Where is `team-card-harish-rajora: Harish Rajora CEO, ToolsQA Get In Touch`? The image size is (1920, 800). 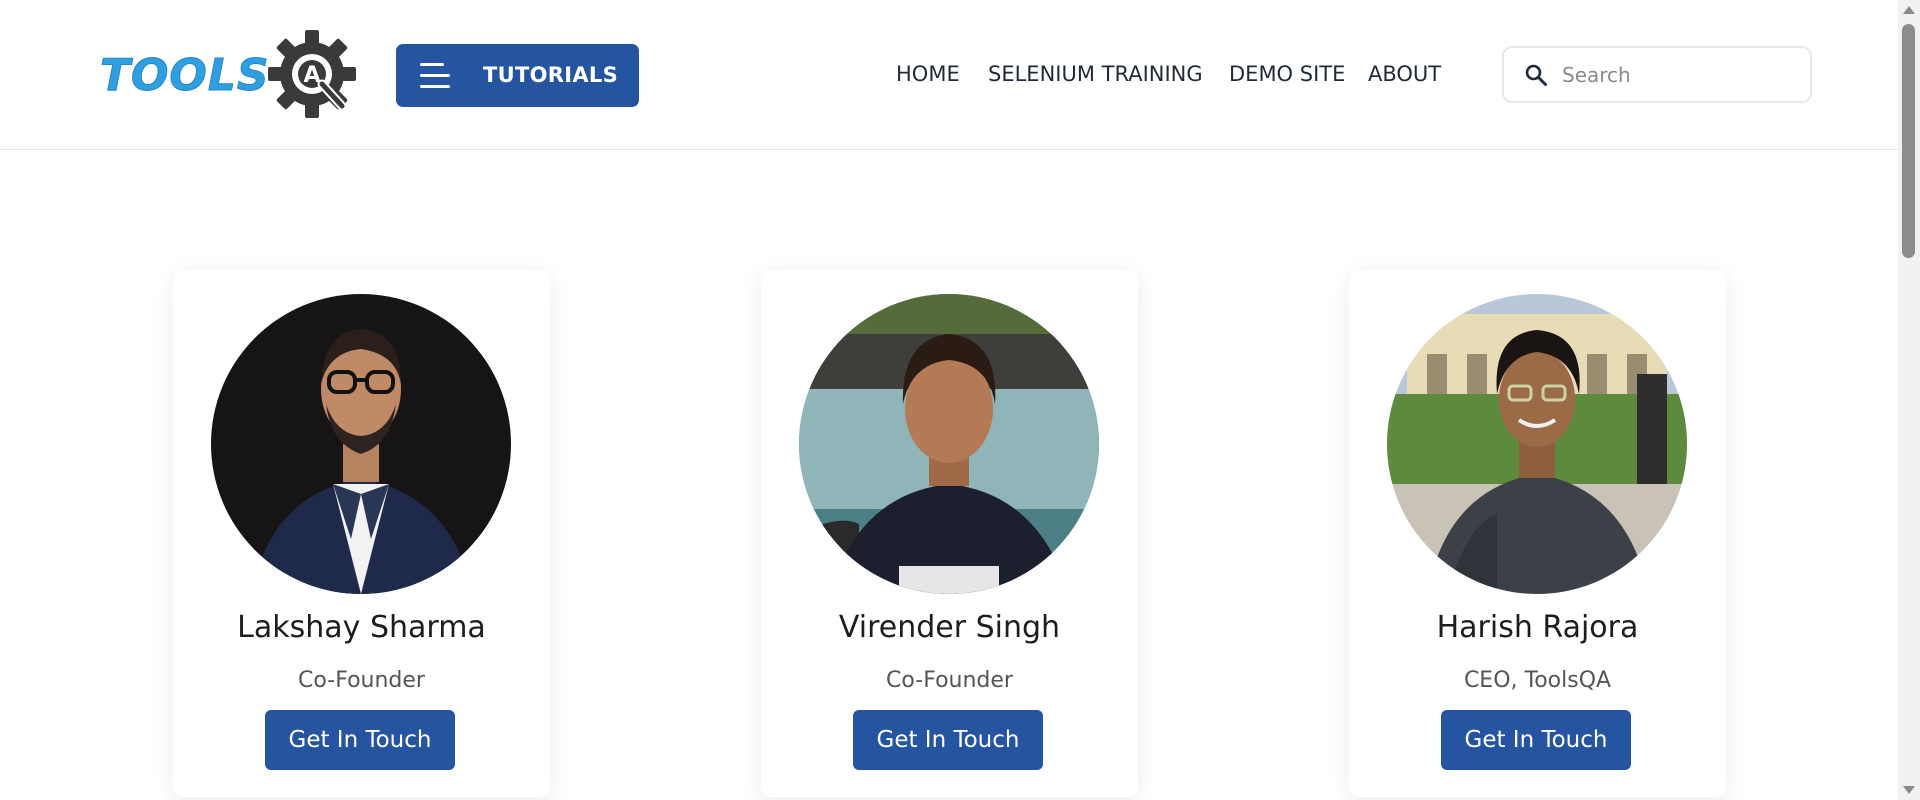
team-card-harish-rajora: Harish Rajora CEO, ToolsQA Get In Touch is located at coordinates (1537, 533).